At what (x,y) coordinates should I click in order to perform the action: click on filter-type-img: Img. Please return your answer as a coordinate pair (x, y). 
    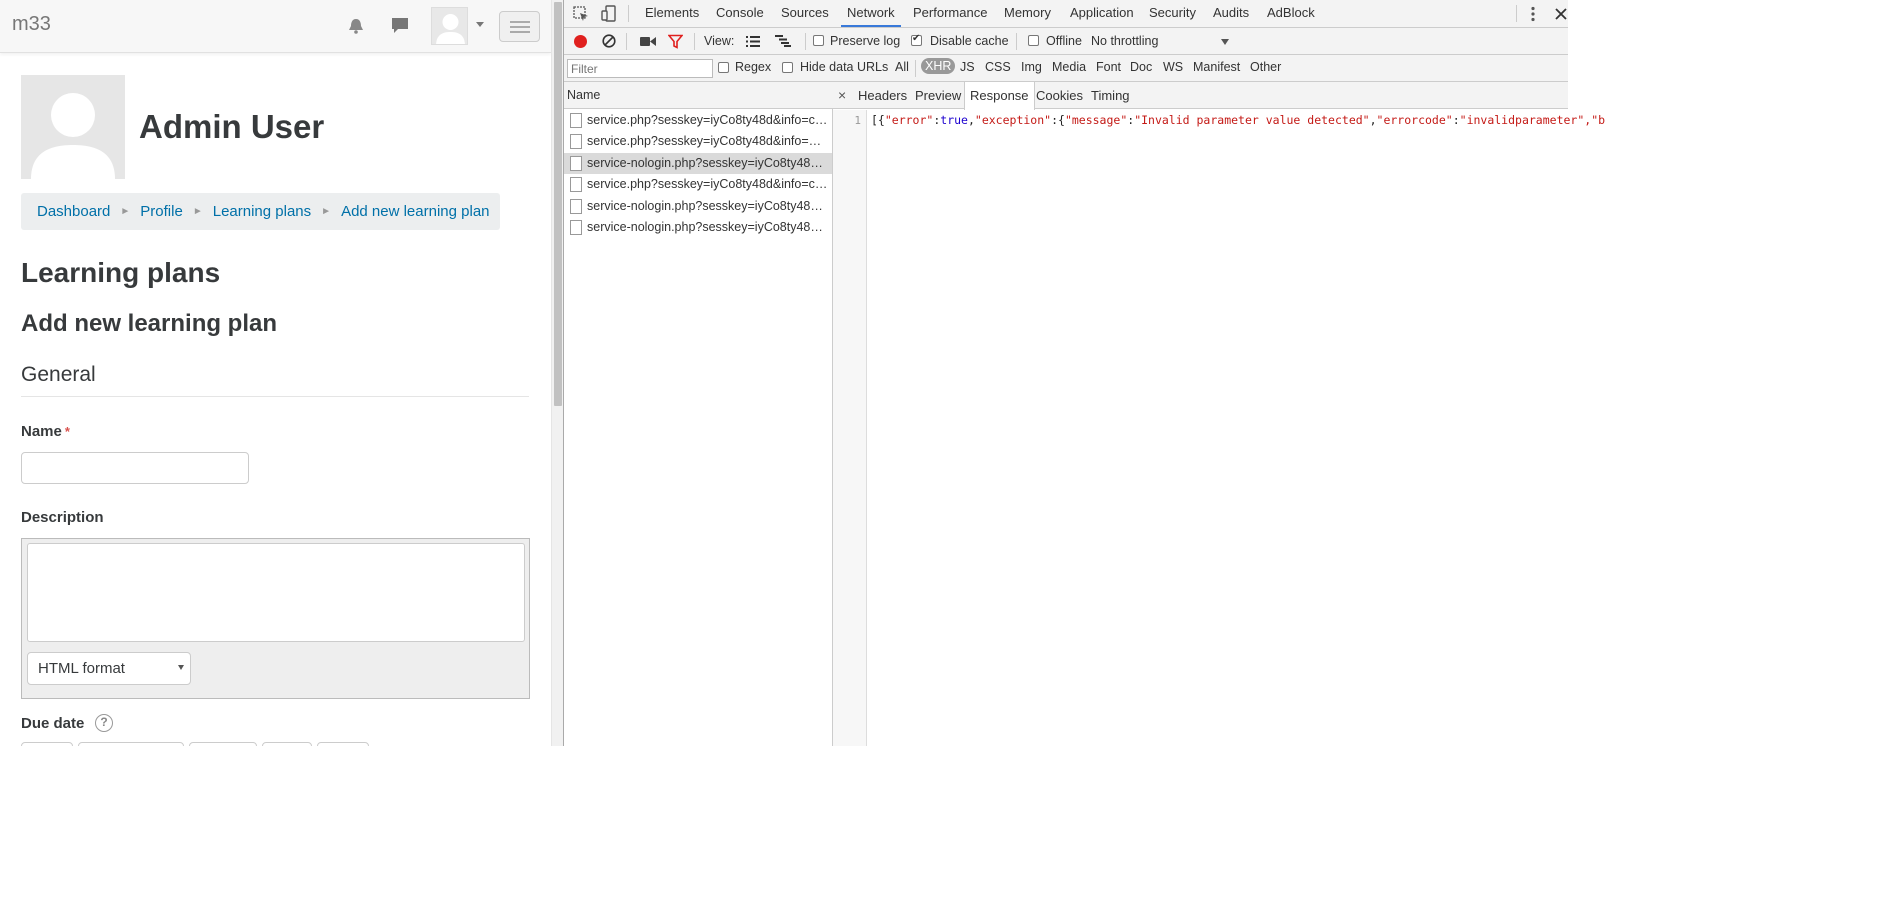
    Looking at the image, I should click on (1031, 67).